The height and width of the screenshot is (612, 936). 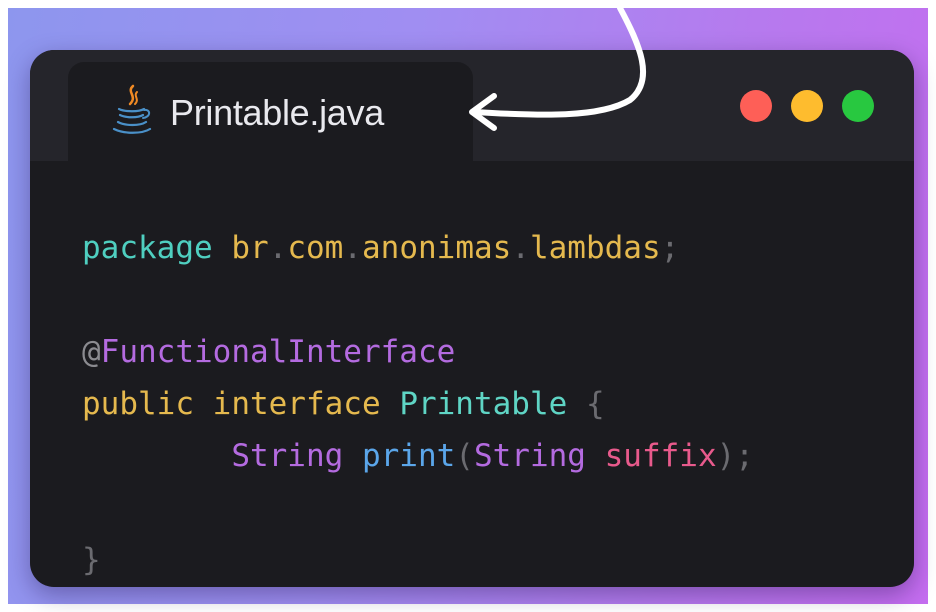 What do you see at coordinates (858, 106) in the screenshot?
I see `maximize-window-button` at bounding box center [858, 106].